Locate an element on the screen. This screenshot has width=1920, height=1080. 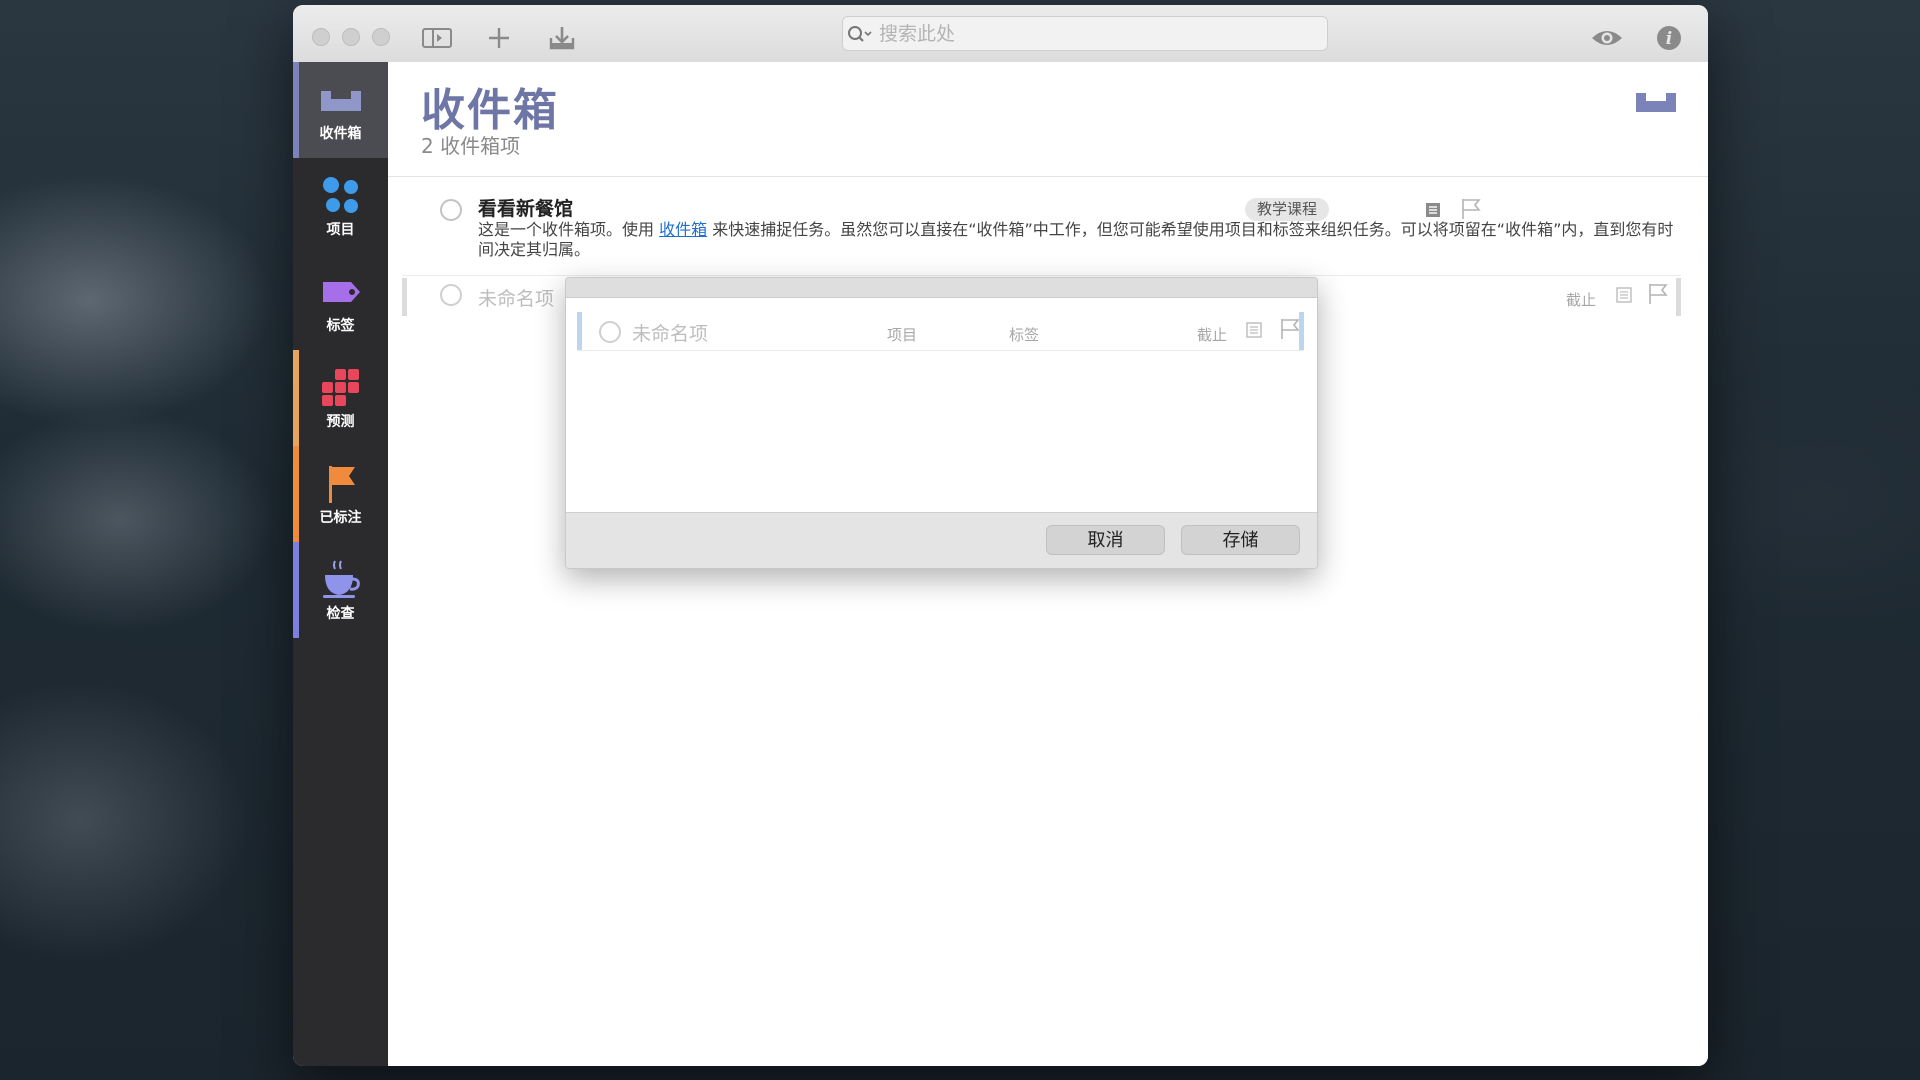
due-field: 截止 is located at coordinates (1212, 334).